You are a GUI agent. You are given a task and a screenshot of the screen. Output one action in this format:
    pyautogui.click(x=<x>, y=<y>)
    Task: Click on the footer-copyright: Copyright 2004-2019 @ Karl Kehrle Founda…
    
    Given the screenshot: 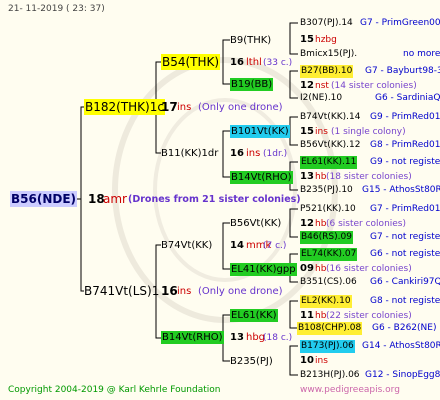 What is the action you would take?
    pyautogui.click(x=114, y=390)
    